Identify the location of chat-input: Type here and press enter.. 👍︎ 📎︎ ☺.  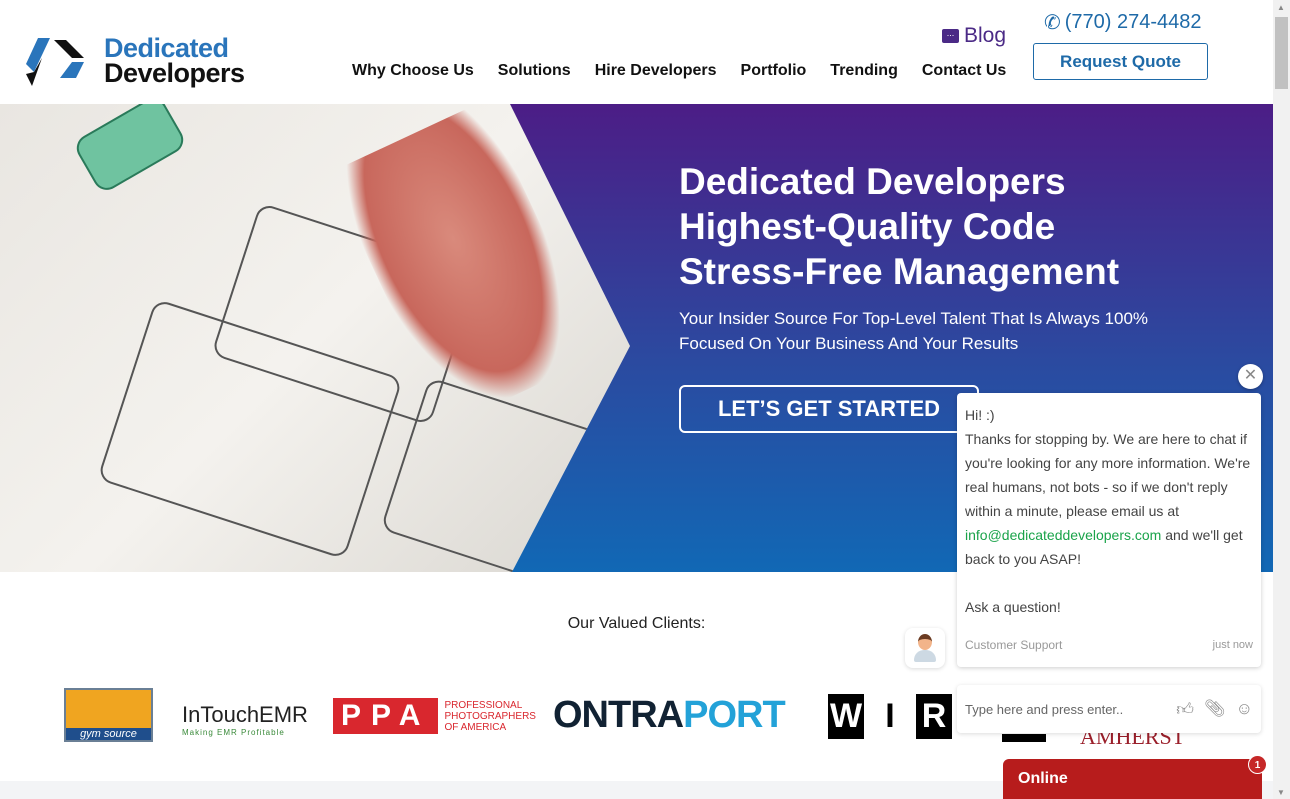
(1109, 709).